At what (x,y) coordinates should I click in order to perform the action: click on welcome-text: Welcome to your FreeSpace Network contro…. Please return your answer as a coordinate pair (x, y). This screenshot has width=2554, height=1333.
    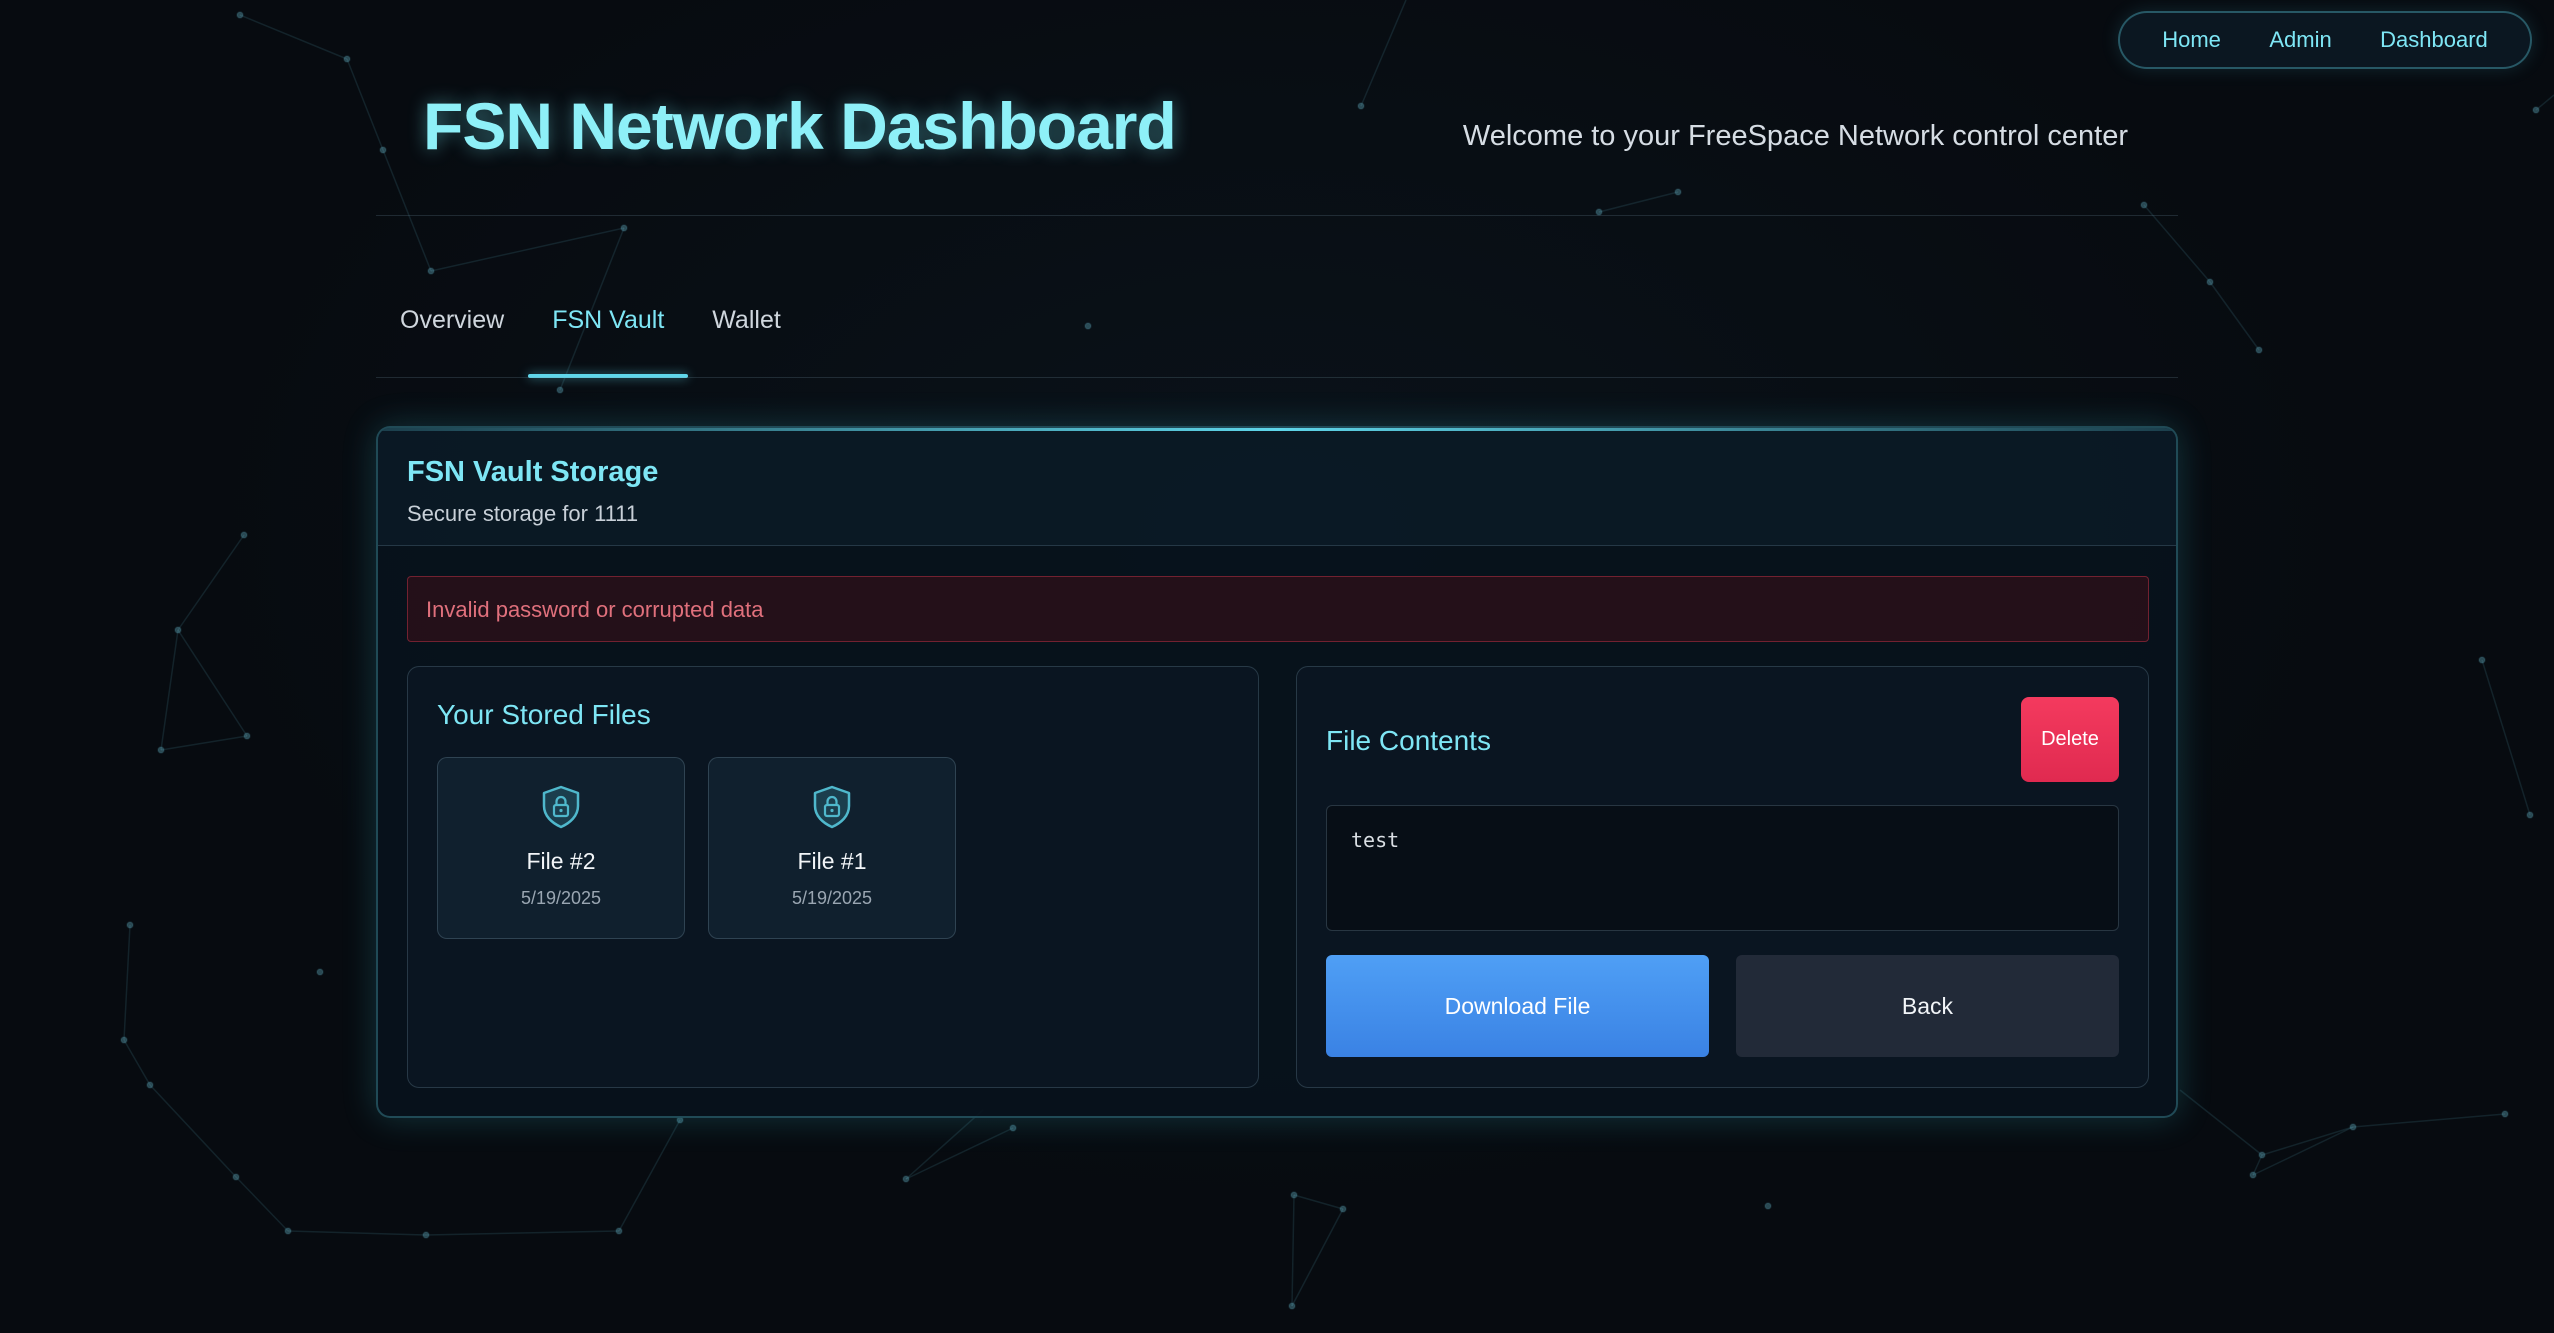
    Looking at the image, I should click on (1795, 136).